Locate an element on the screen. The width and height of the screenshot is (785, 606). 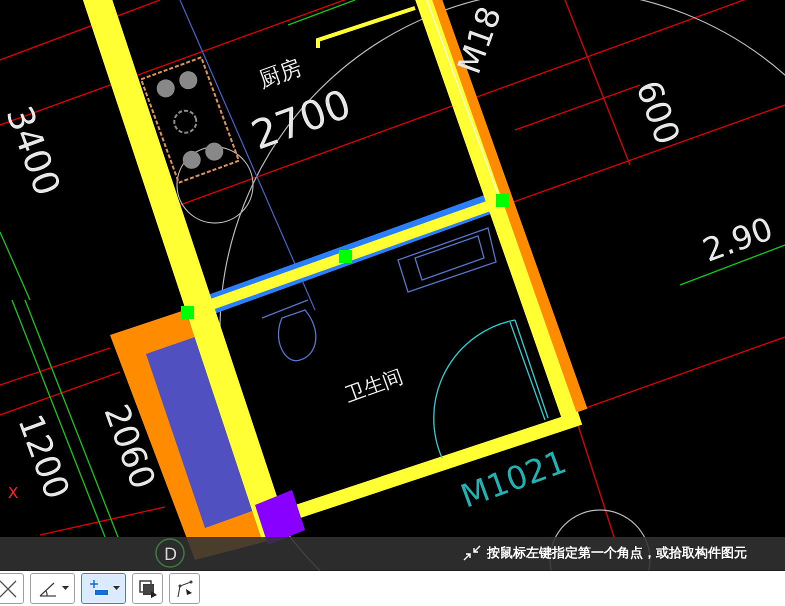
axis-marker: X is located at coordinates (13, 493).